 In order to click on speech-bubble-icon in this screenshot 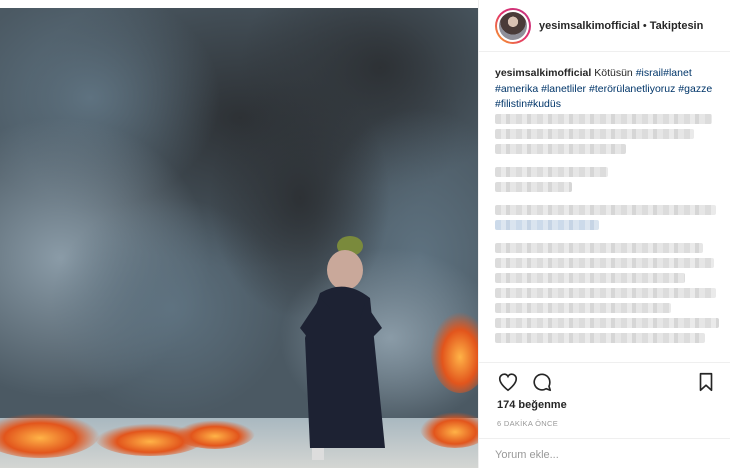, I will do `click(542, 382)`.